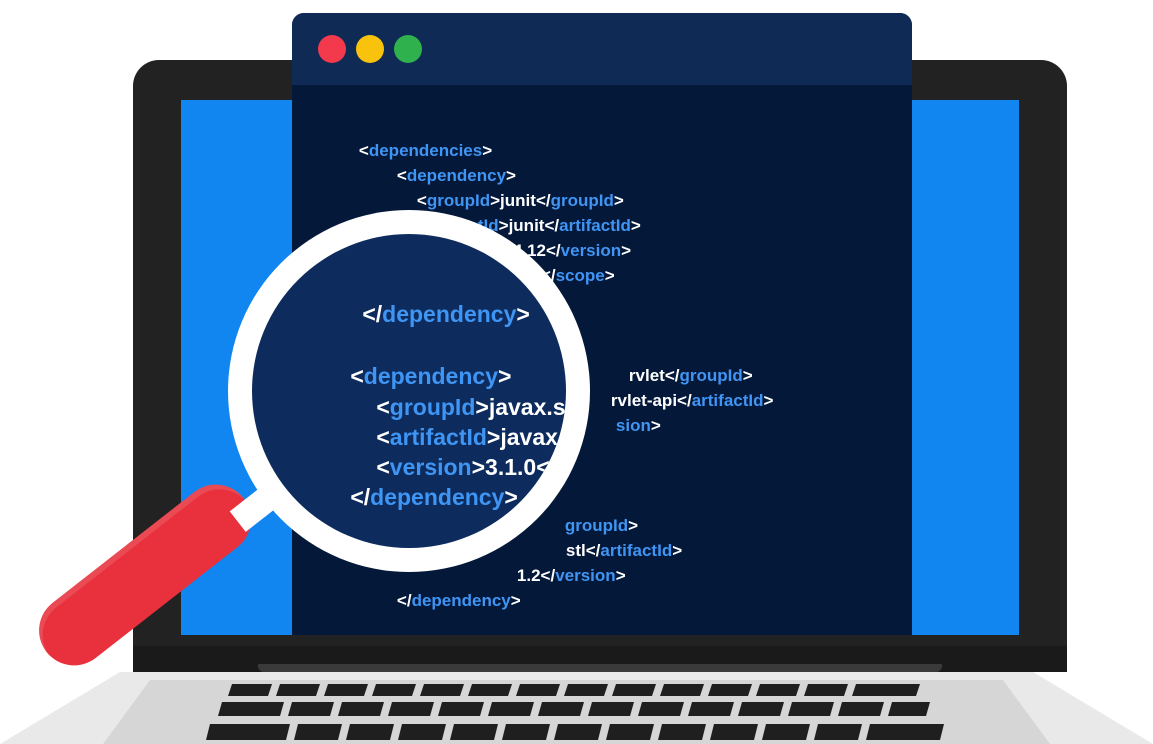 This screenshot has width=1153, height=744. Describe the element at coordinates (600, 668) in the screenshot. I see `laptop-hinge` at that location.